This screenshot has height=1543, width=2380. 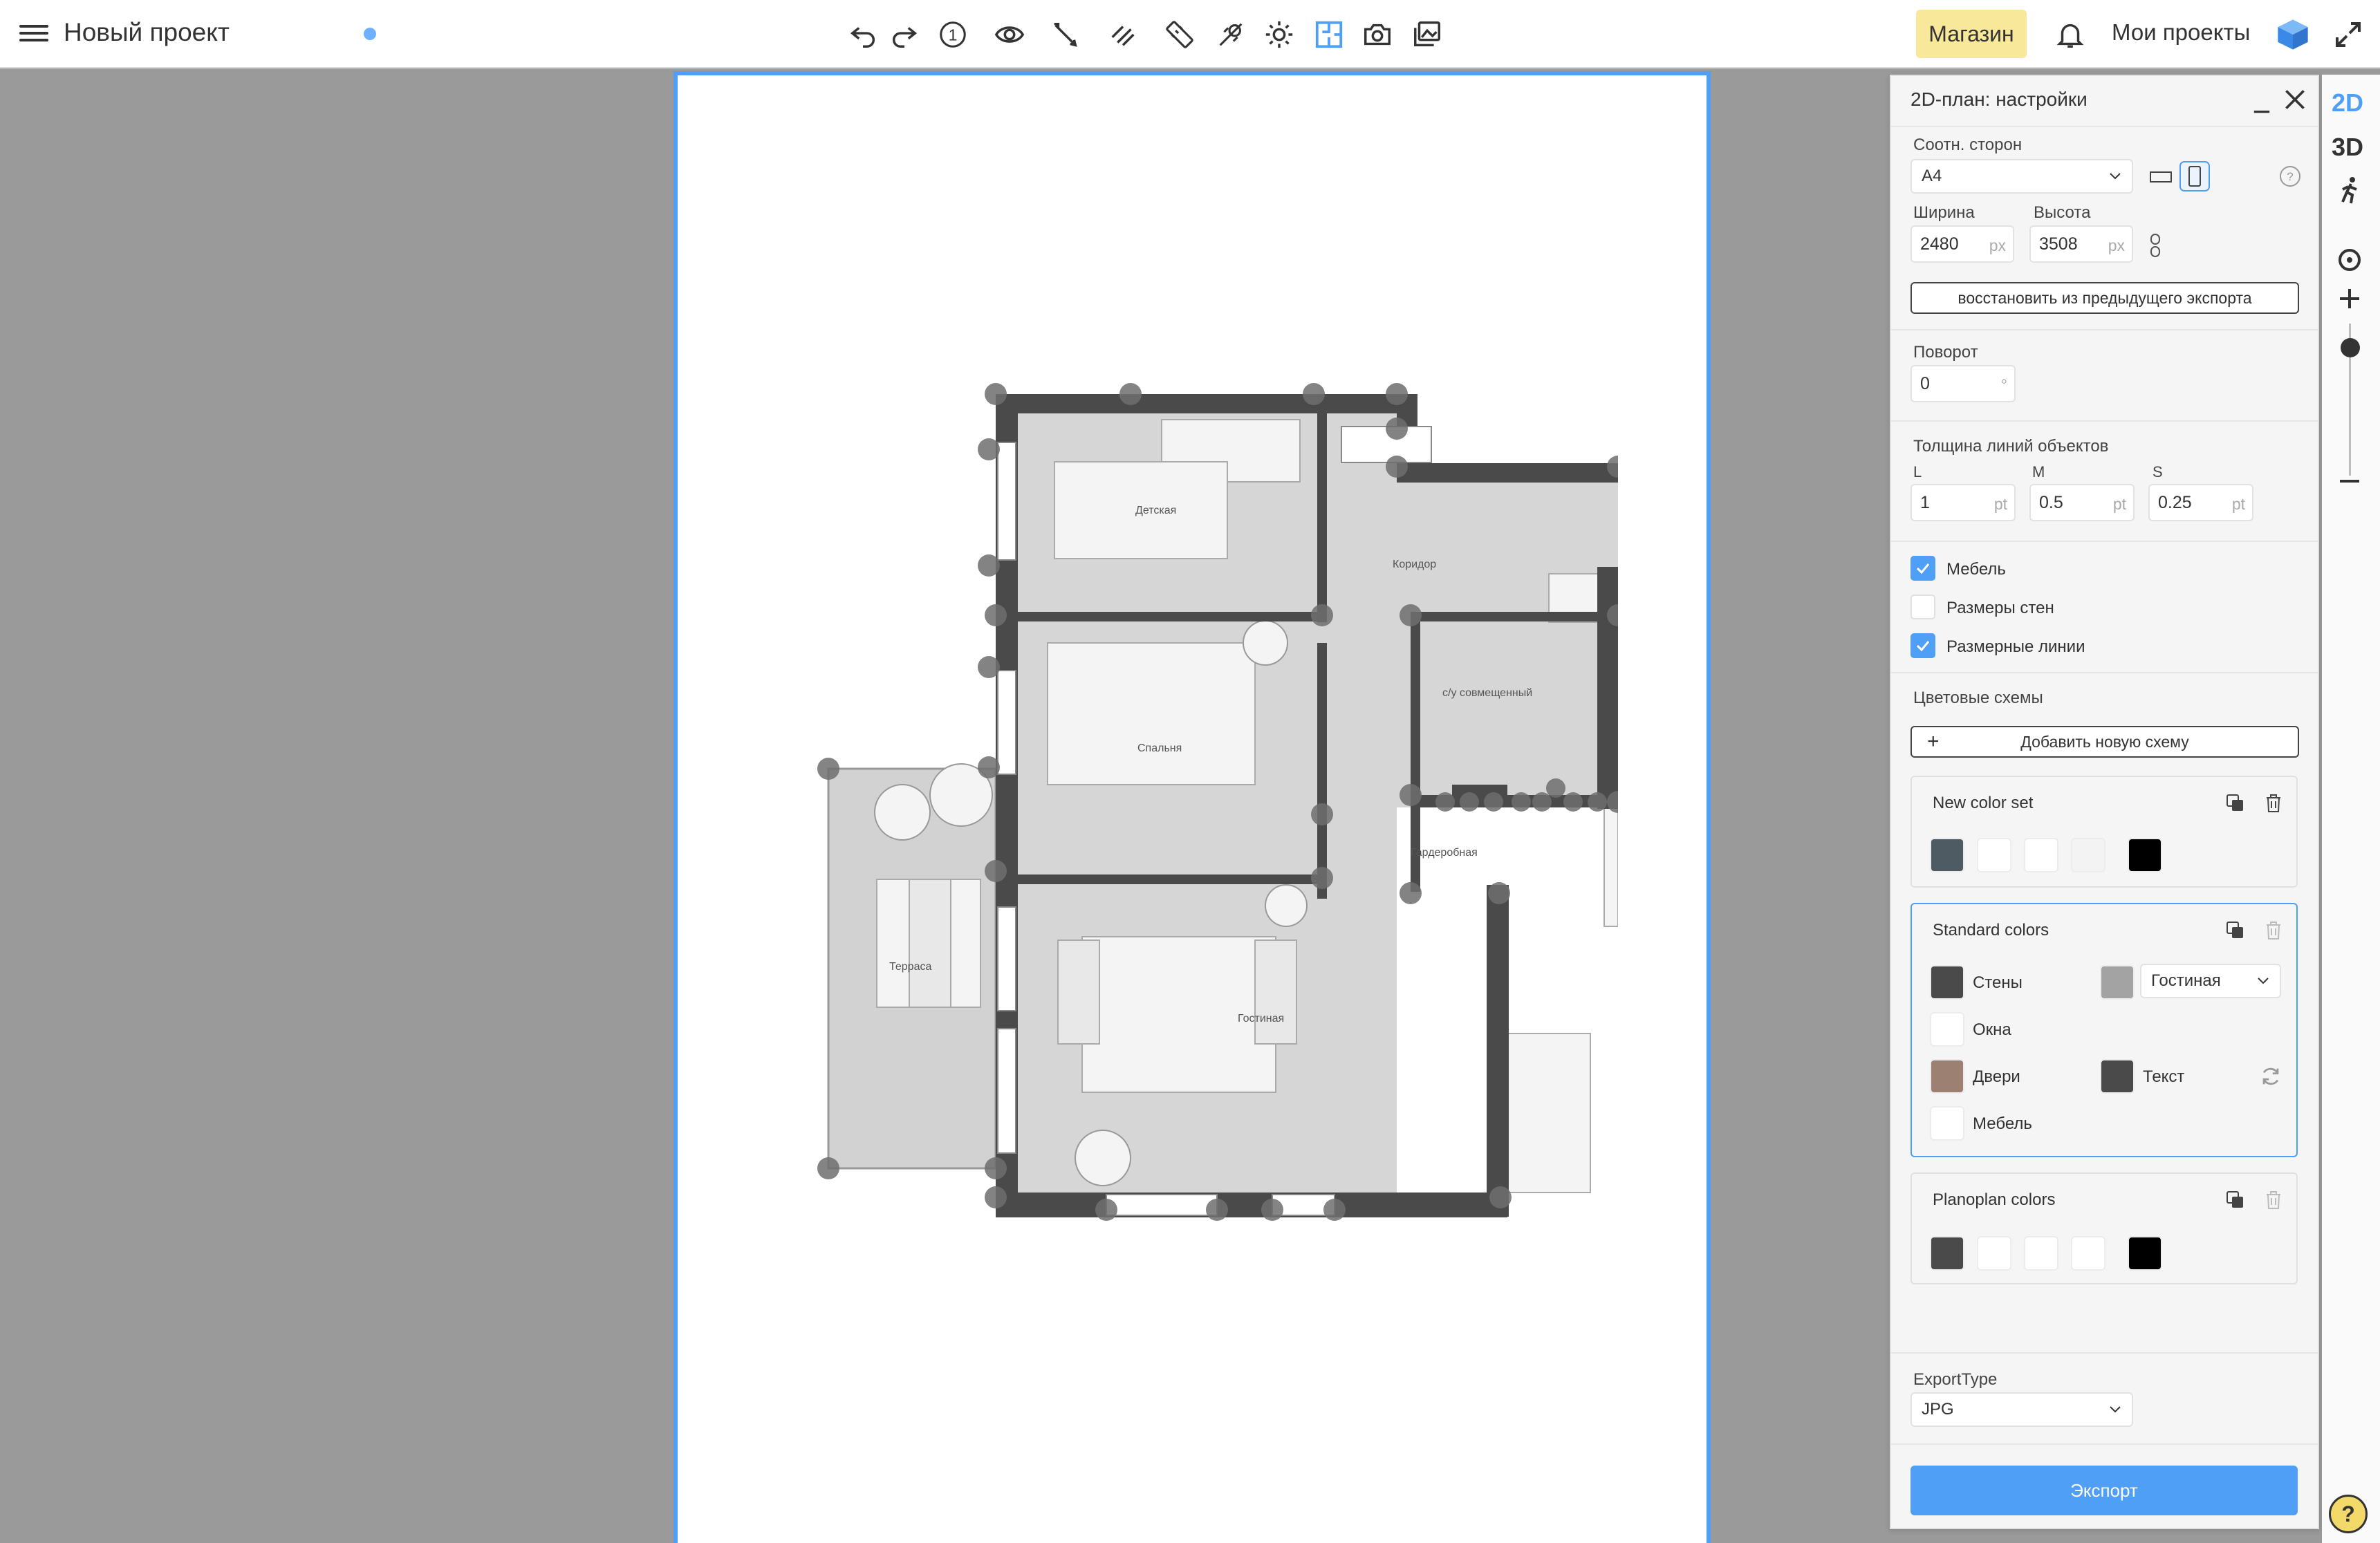 What do you see at coordinates (1999, 99) in the screenshot?
I see `panel-title: 2D-план: настройки` at bounding box center [1999, 99].